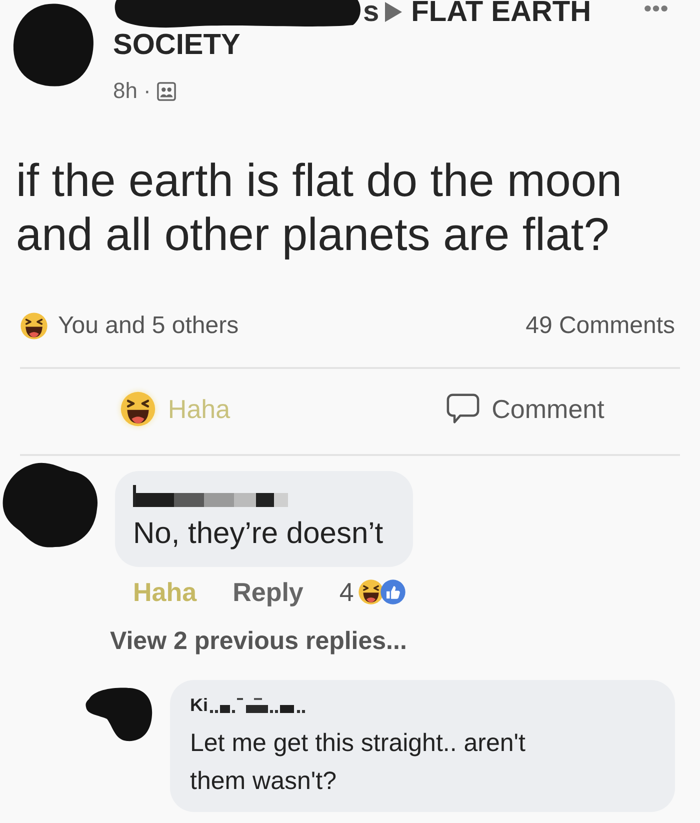 The width and height of the screenshot is (700, 823). What do you see at coordinates (125, 91) in the screenshot?
I see `post-time: 8h` at bounding box center [125, 91].